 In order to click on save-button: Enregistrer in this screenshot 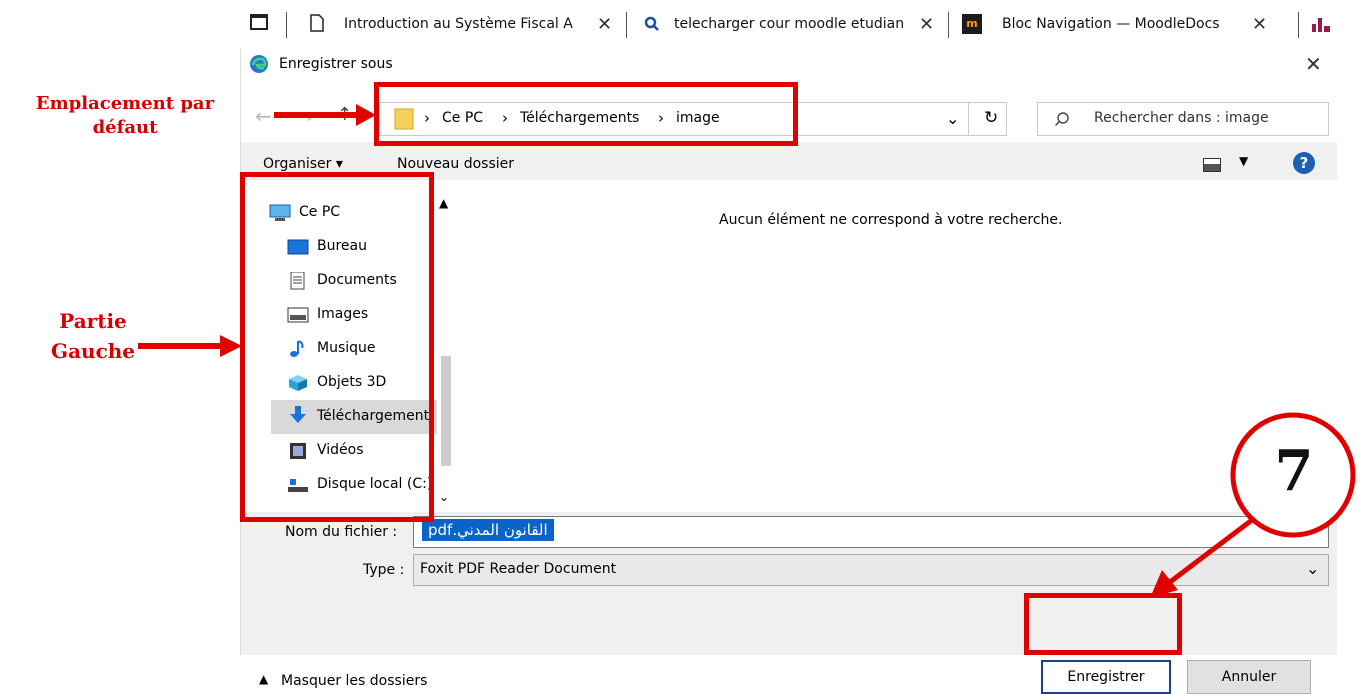, I will do `click(1106, 677)`.